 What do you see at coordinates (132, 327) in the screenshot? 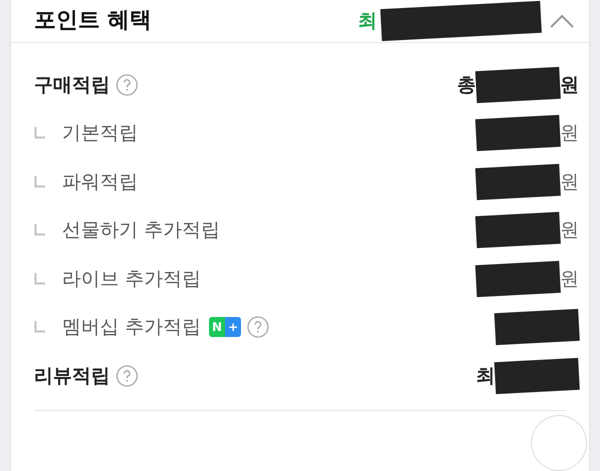
I see `row-label: 멤버십 추가적립` at bounding box center [132, 327].